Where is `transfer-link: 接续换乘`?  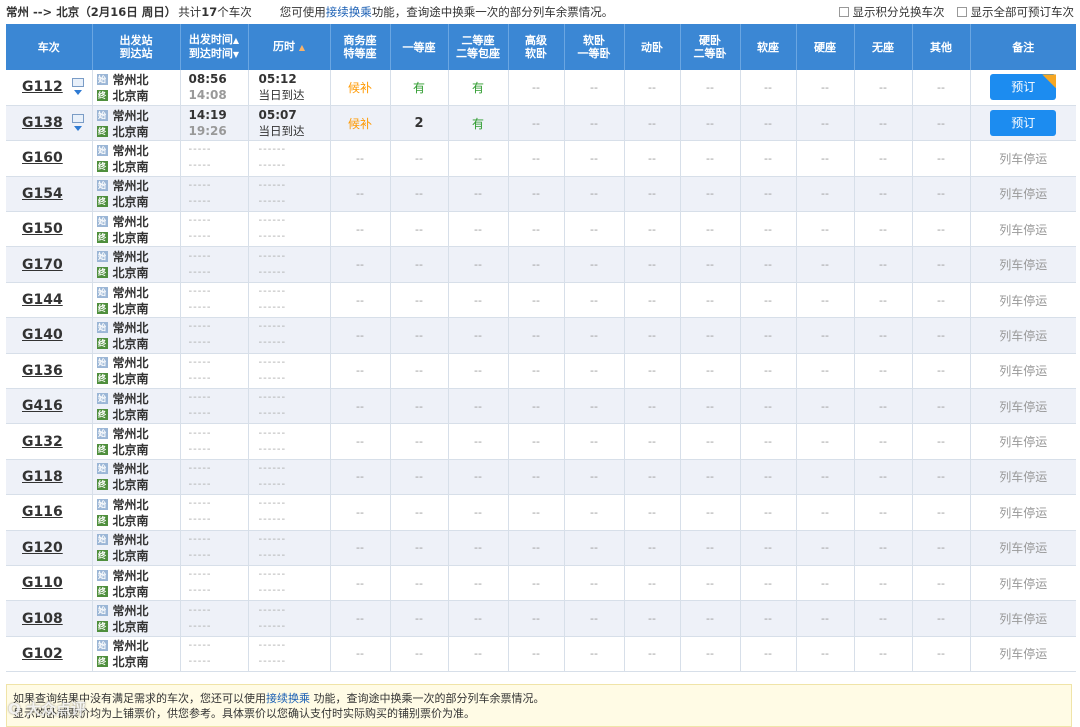
transfer-link: 接续换乘 is located at coordinates (349, 12).